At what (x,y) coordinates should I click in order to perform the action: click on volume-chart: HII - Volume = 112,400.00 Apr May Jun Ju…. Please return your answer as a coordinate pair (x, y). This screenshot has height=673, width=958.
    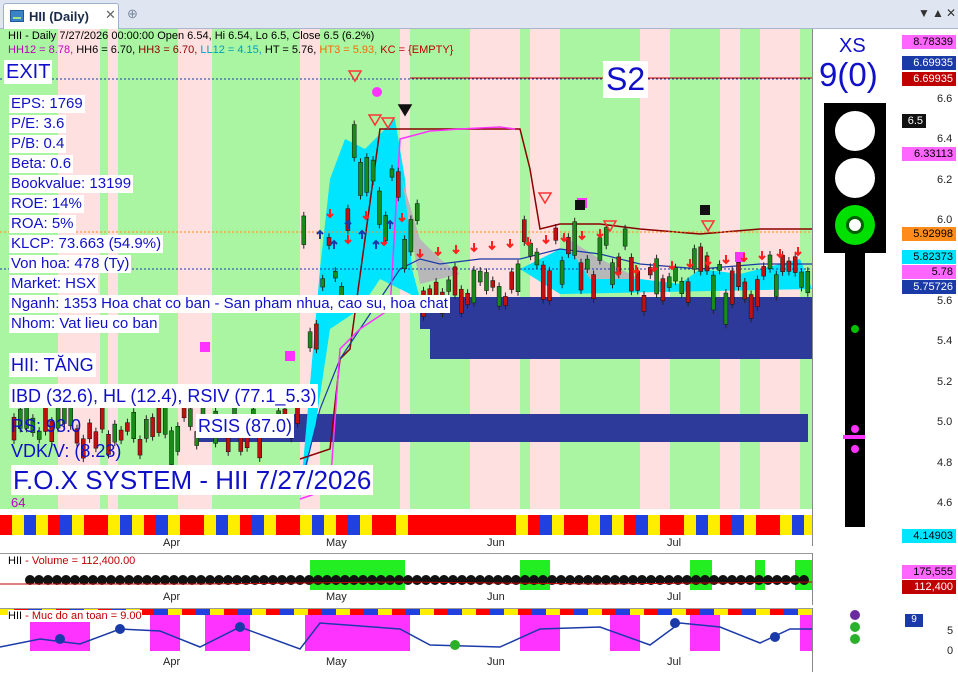
    Looking at the image, I should click on (406, 579).